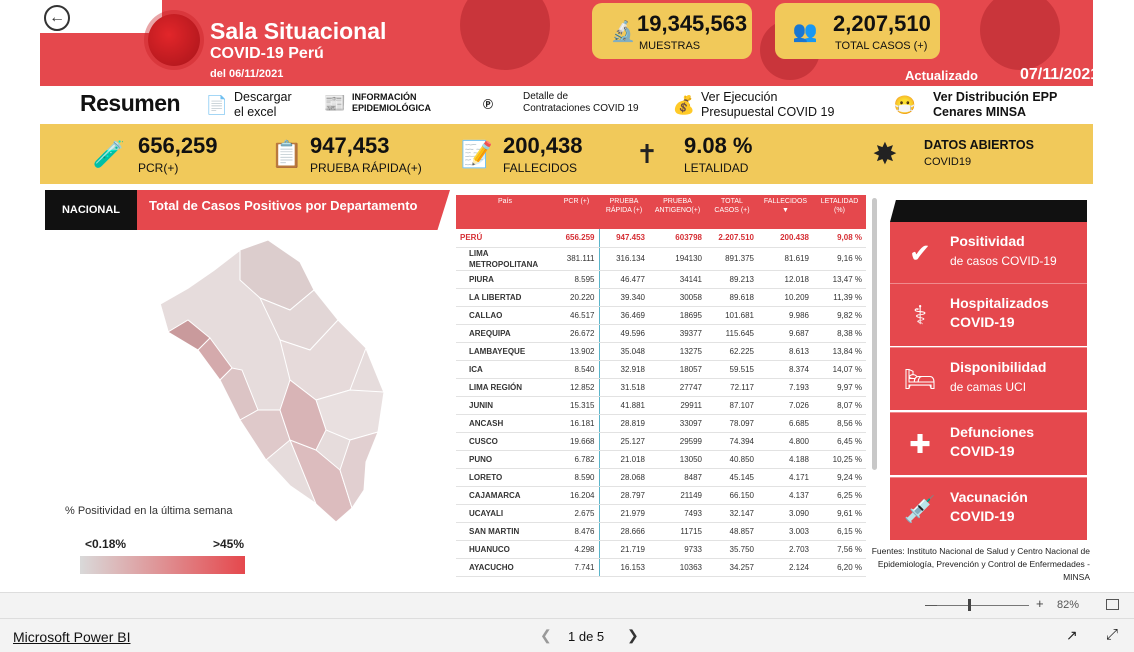 The height and width of the screenshot is (652, 1134). Describe the element at coordinates (661, 423) in the screenshot. I see `table-row: ANCASH 16.181 28.819 33097 78.097 6.685 8,56 %` at that location.